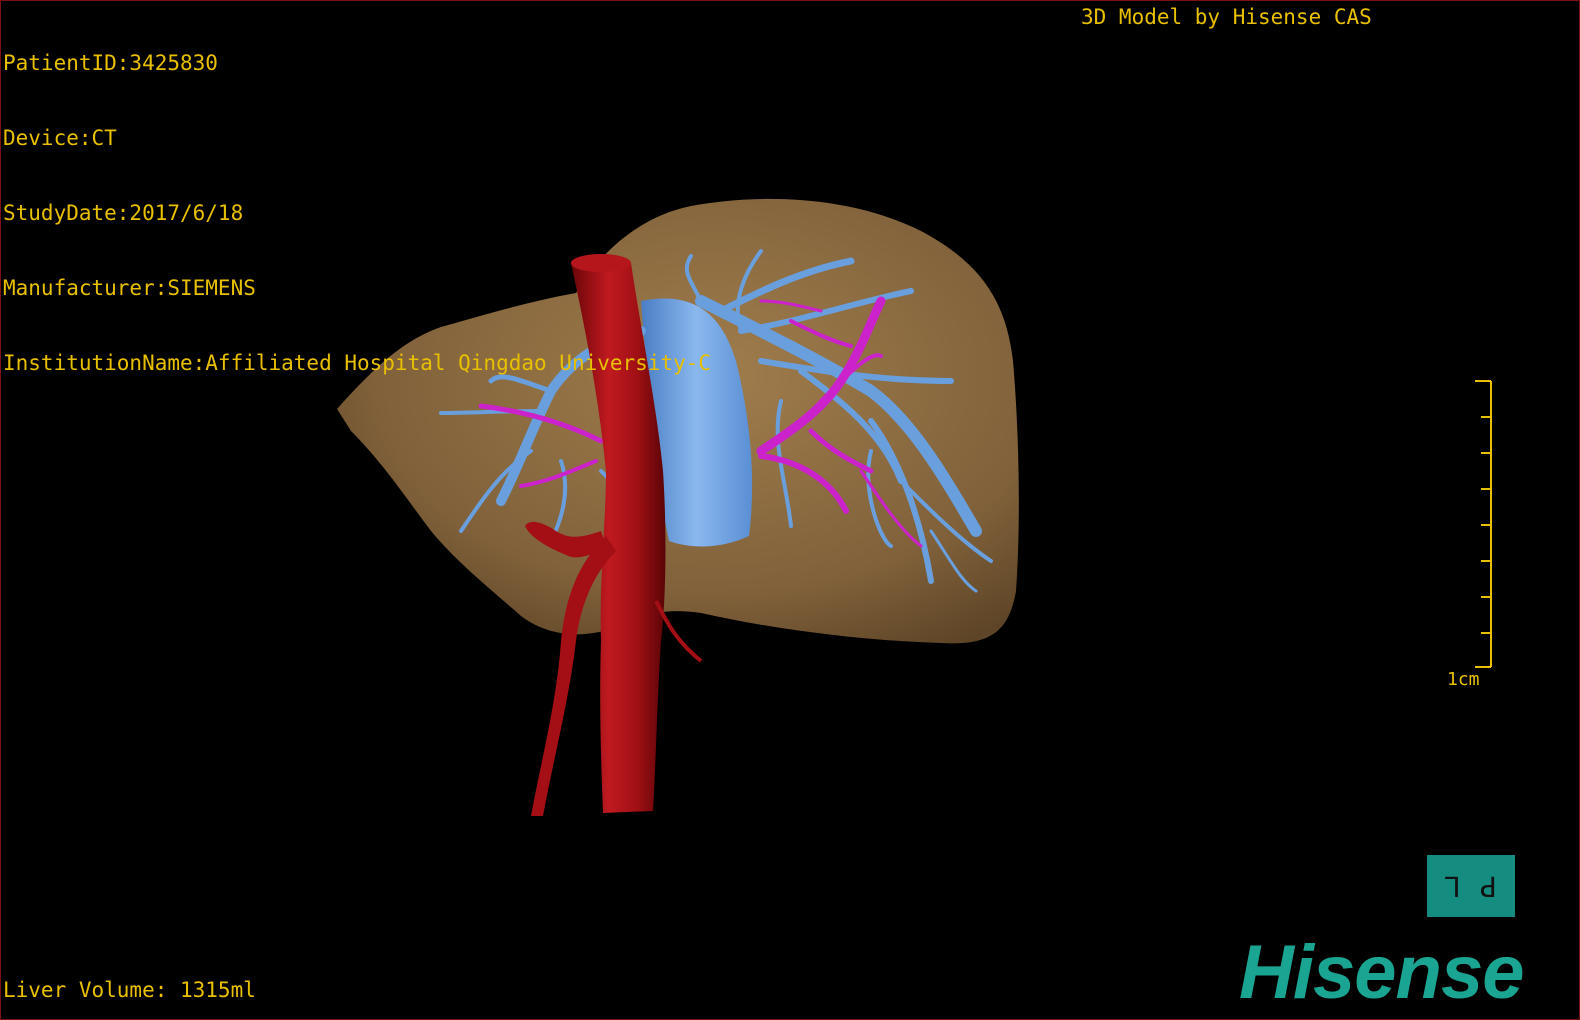  I want to click on device-text: Device:CT, so click(60, 138).